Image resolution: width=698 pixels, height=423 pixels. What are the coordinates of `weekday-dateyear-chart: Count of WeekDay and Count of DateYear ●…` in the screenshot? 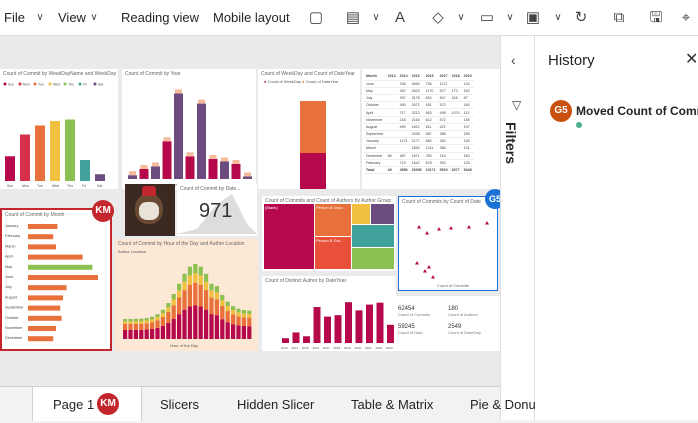 It's located at (309, 129).